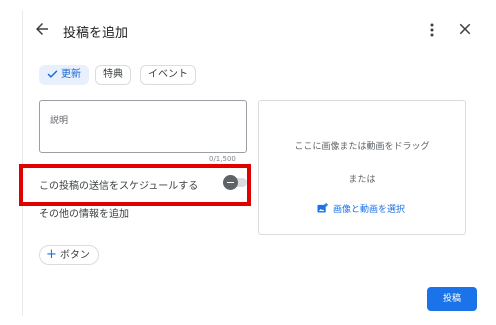 This screenshot has height=325, width=496. I want to click on more-vert-icon, so click(432, 30).